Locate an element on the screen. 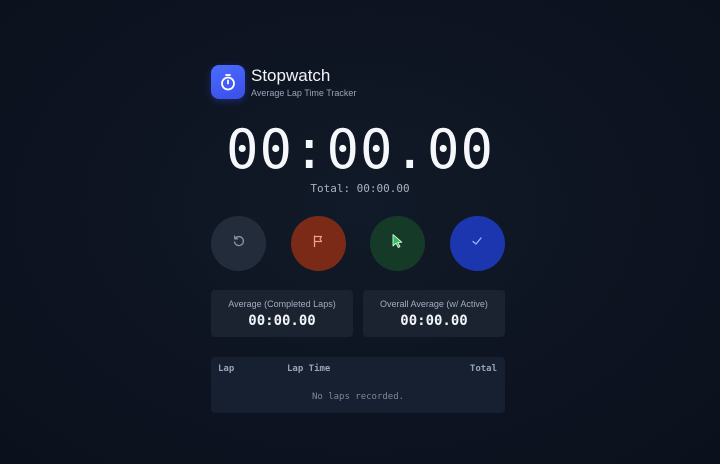 The image size is (720, 464). app-title: Stopwatch is located at coordinates (291, 75).